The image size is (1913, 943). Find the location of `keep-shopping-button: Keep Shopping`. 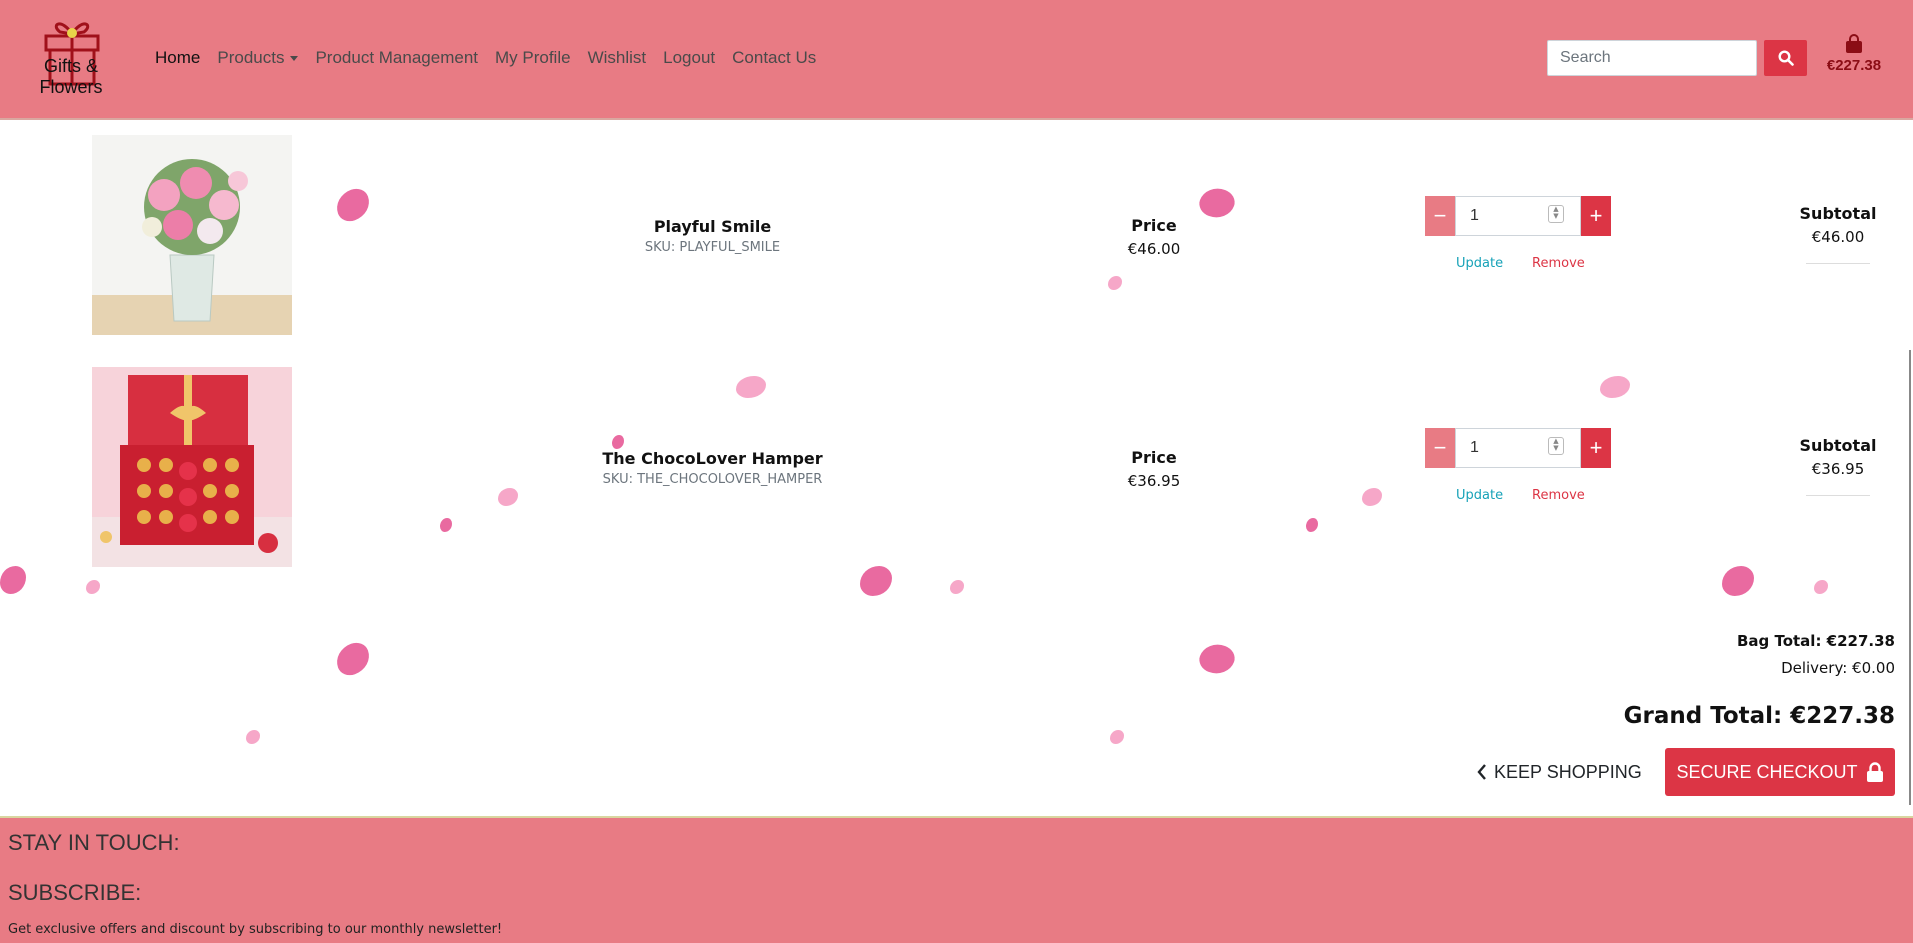

keep-shopping-button: Keep Shopping is located at coordinates (1559, 772).